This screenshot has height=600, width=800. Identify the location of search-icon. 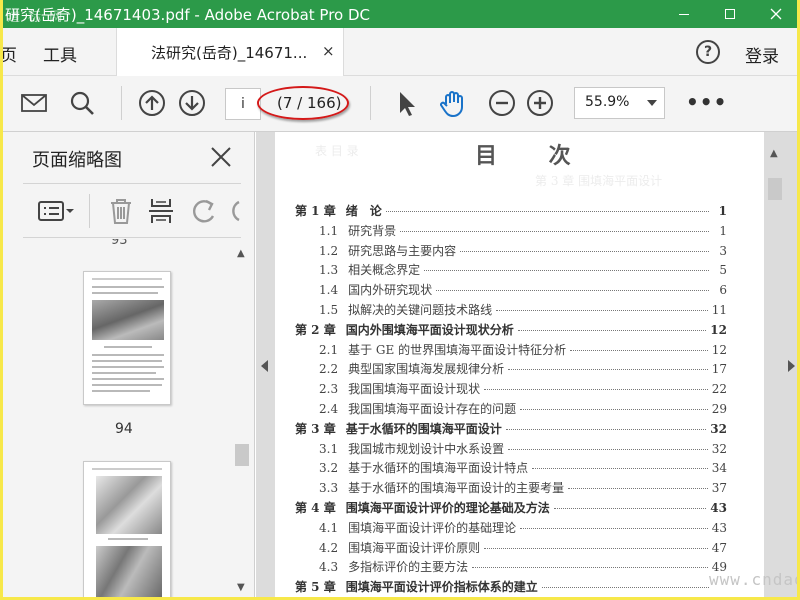
(82, 103).